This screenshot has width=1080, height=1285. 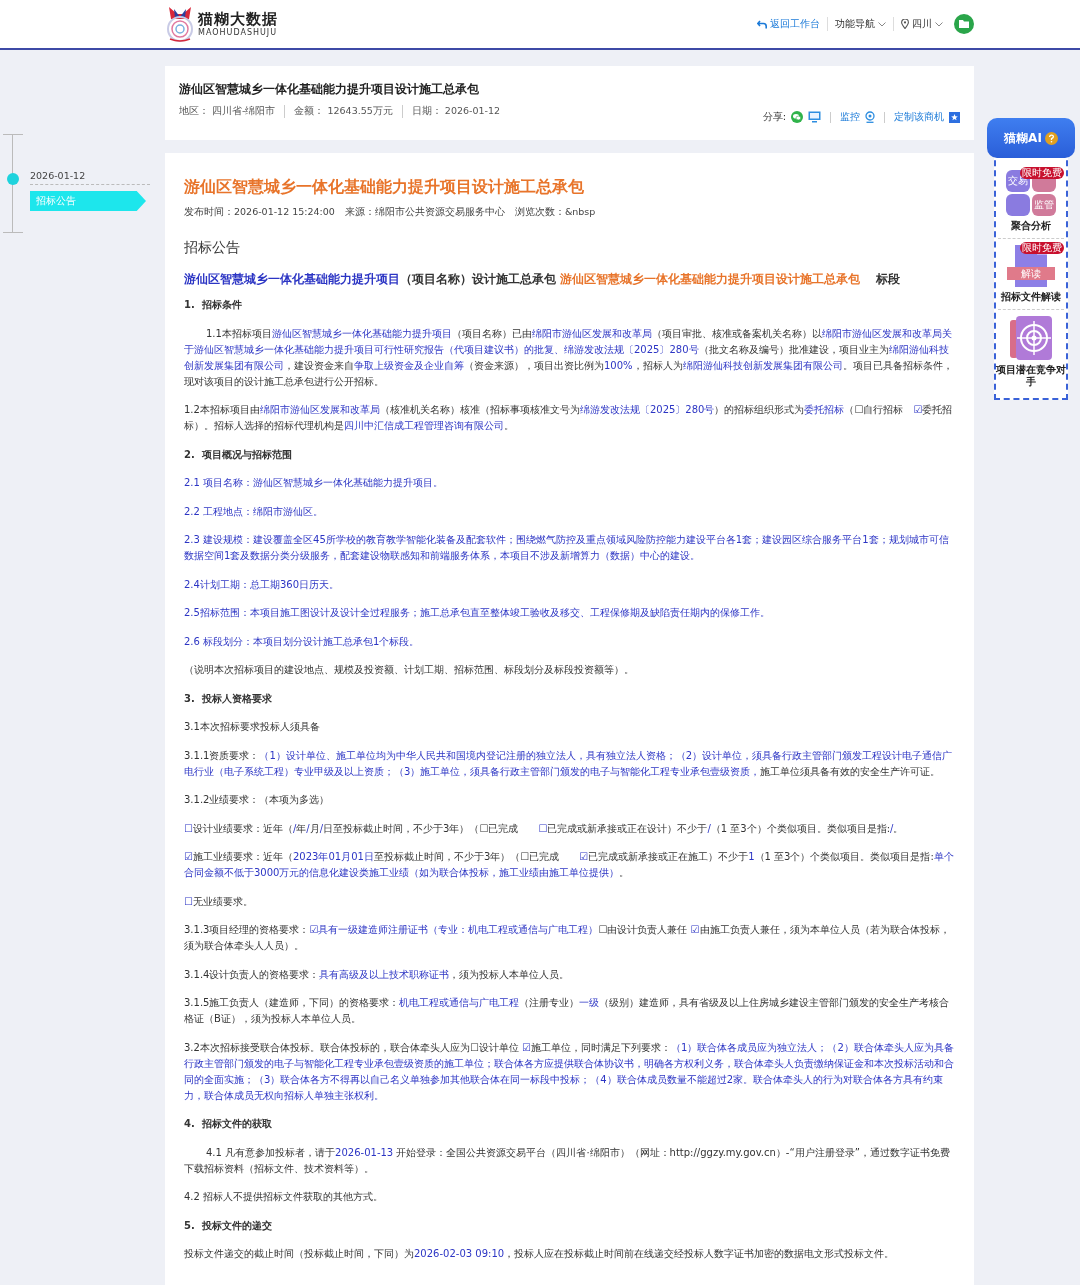 I want to click on paragraph: ☑施工业绩要求：近年（2023年01月01日至投标截止时间，不少于3年）（☐已完成 ☑已完成或新承接或正在施工）不少于1（1 至3个）个类似项目。类似项目是指:单个合同金额不低于3000万元的信息化建设类施工业绩（如为联合体投标，施工业绩由施工单位提供）。, so click(x=569, y=865).